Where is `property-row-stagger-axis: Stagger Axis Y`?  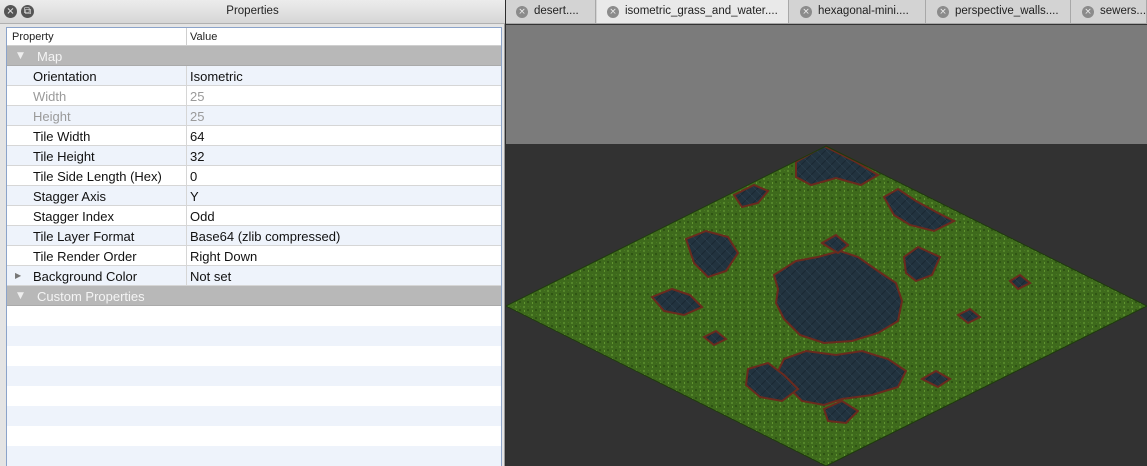 property-row-stagger-axis: Stagger Axis Y is located at coordinates (254, 196).